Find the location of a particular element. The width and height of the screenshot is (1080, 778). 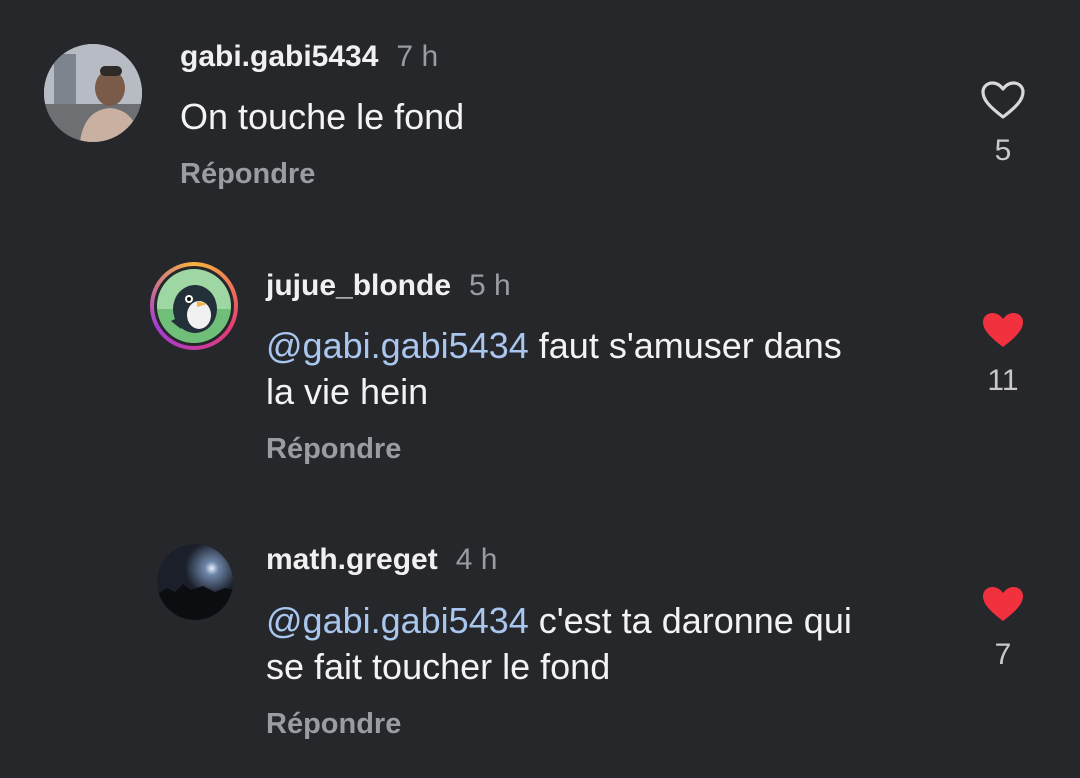

comment-text-line: faut s'amuser dans is located at coordinates (685, 345).